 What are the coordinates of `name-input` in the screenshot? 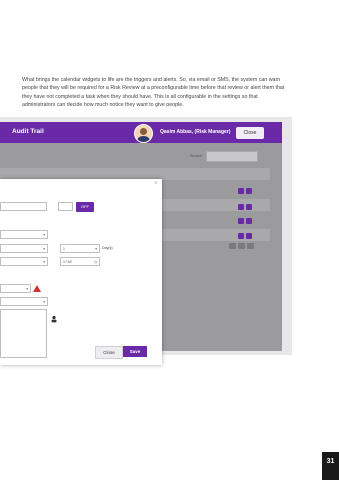 It's located at (23, 206).